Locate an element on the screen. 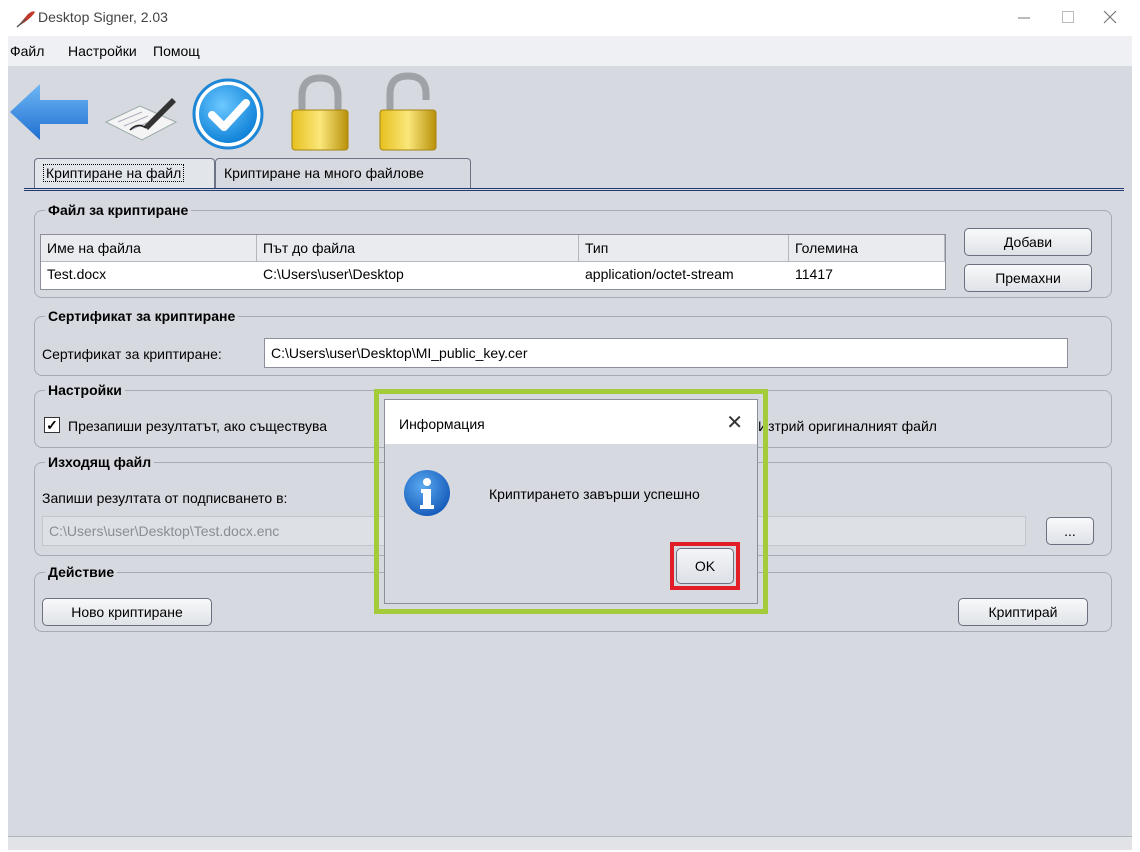 The height and width of the screenshot is (852, 1140). column-header-path: Път до файла is located at coordinates (418, 248).